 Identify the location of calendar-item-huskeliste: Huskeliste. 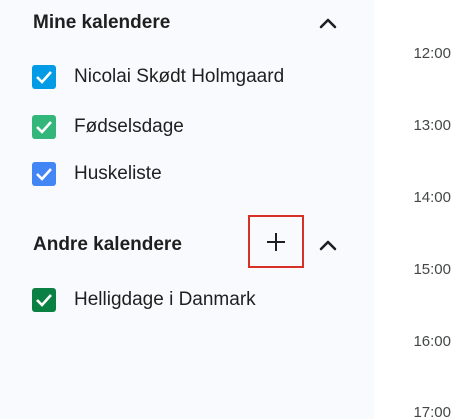
(187, 174).